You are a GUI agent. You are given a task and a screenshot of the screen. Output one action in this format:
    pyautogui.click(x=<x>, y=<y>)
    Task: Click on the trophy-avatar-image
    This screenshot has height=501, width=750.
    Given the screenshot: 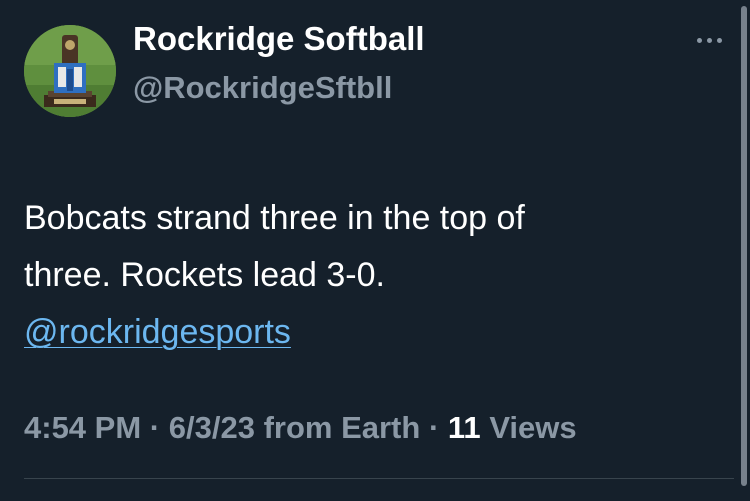 What is the action you would take?
    pyautogui.click(x=70, y=71)
    